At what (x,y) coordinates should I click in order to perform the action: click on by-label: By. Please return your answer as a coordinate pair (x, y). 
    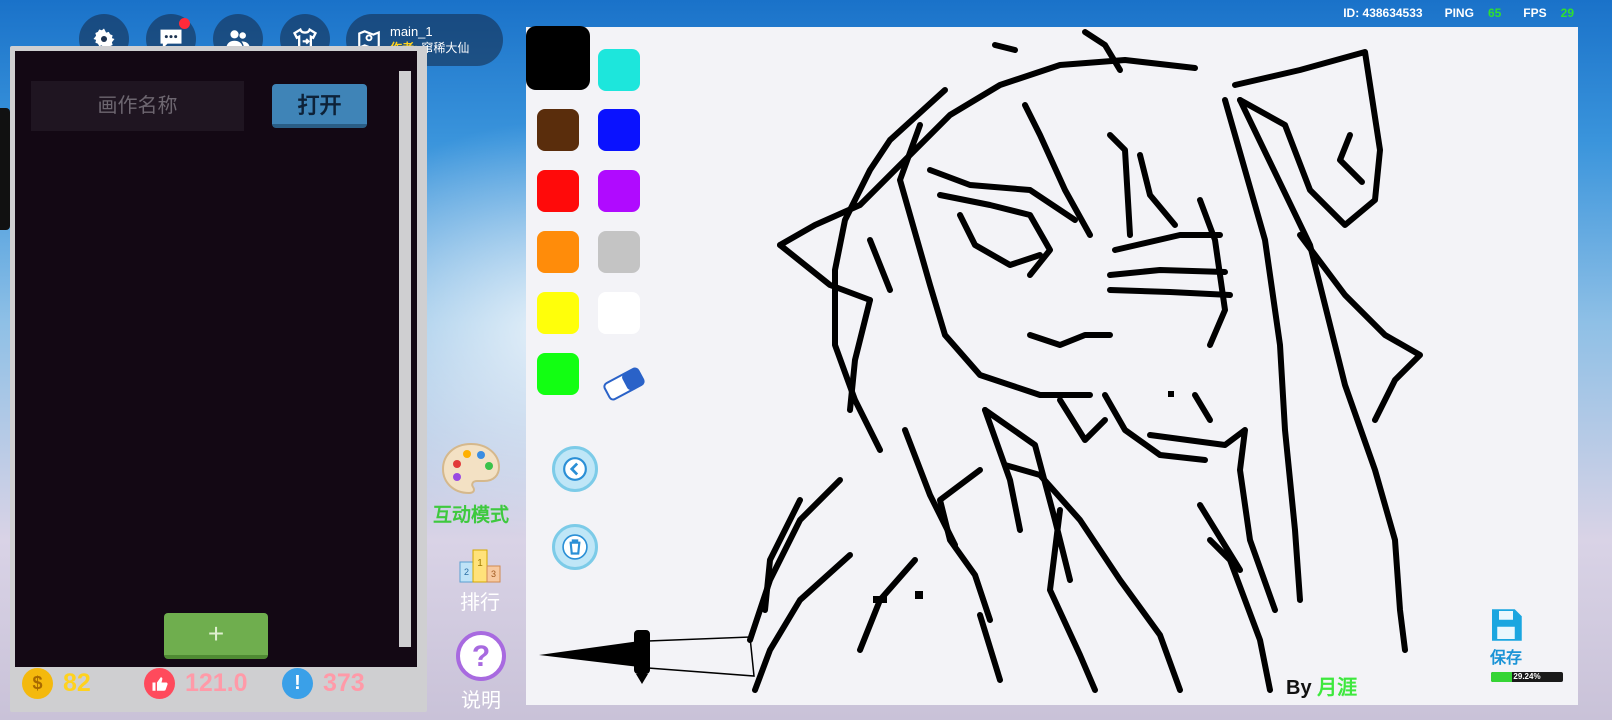
    Looking at the image, I should click on (1299, 688).